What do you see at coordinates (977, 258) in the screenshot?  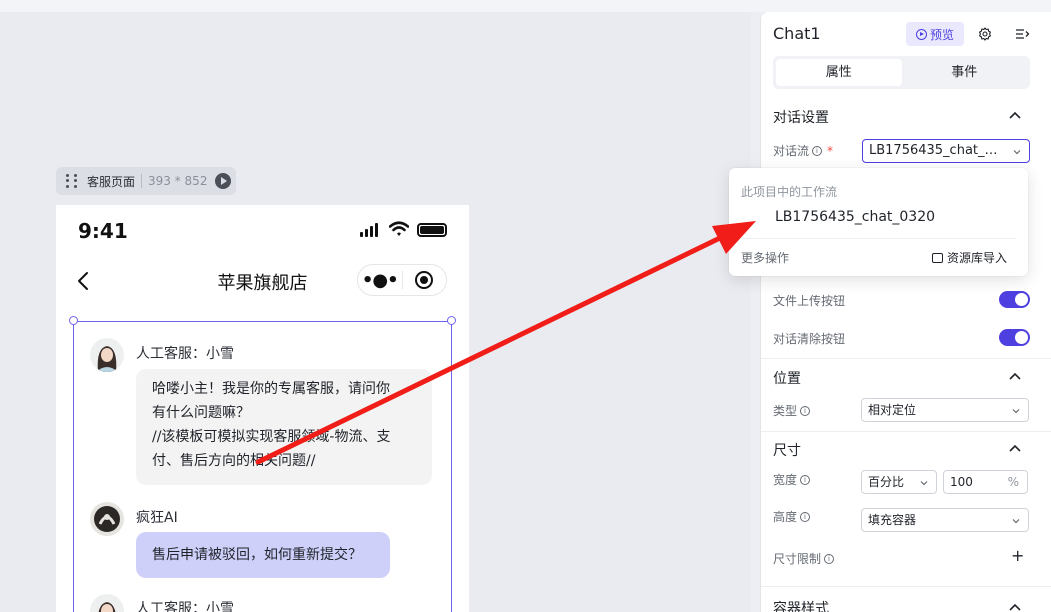 I see `import-label: 资源库导入` at bounding box center [977, 258].